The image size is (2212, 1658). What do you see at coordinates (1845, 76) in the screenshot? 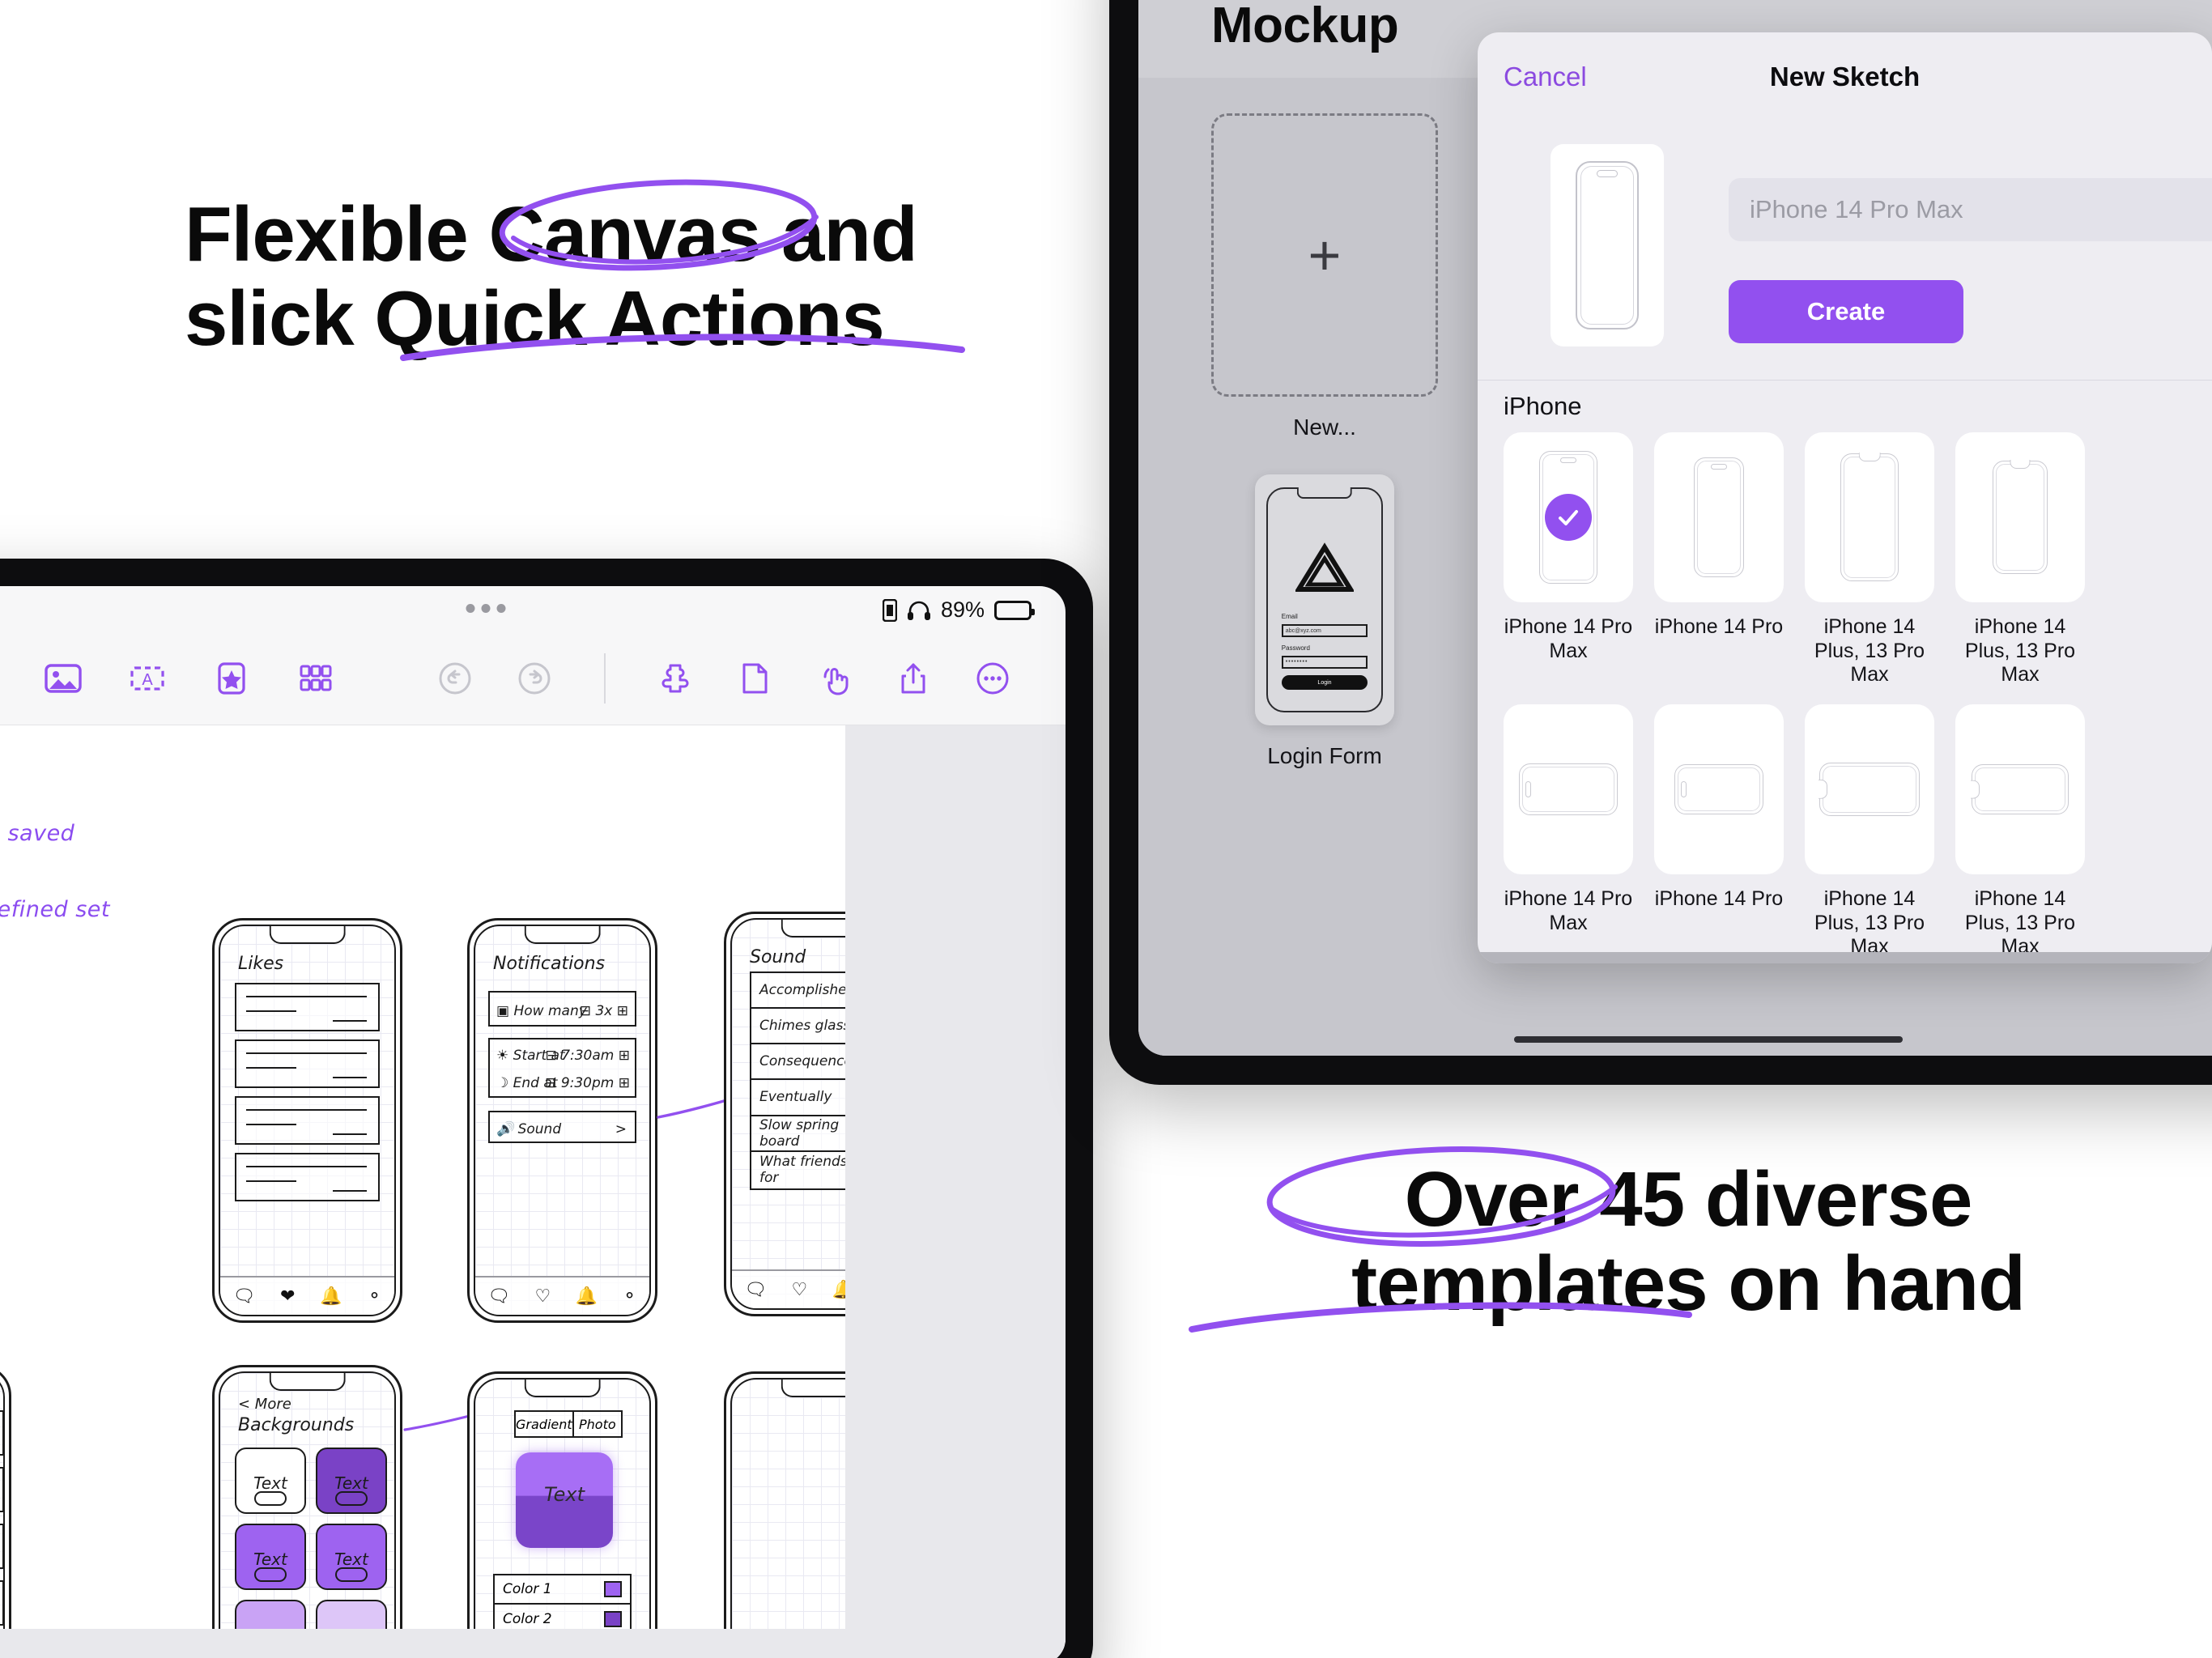
I see `modal-title: New Sketch` at bounding box center [1845, 76].